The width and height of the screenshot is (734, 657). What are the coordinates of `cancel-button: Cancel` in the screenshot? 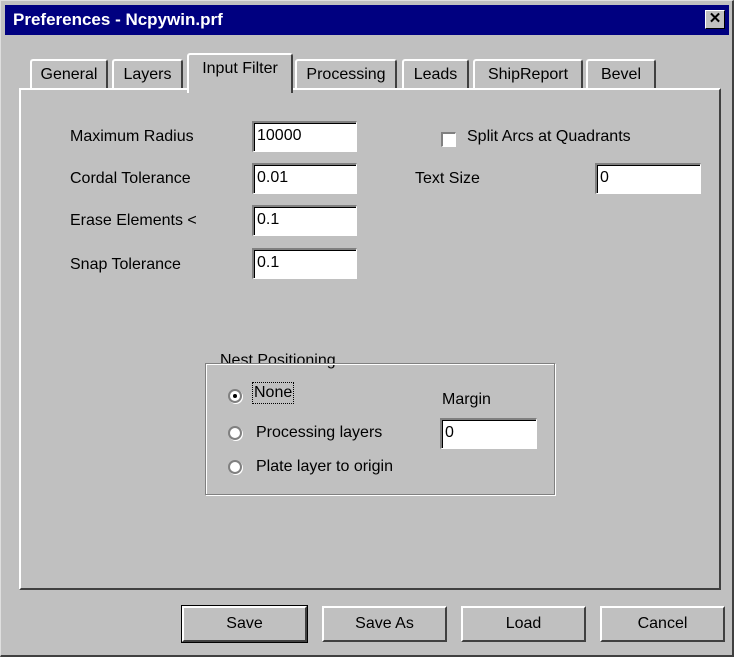 It's located at (662, 624).